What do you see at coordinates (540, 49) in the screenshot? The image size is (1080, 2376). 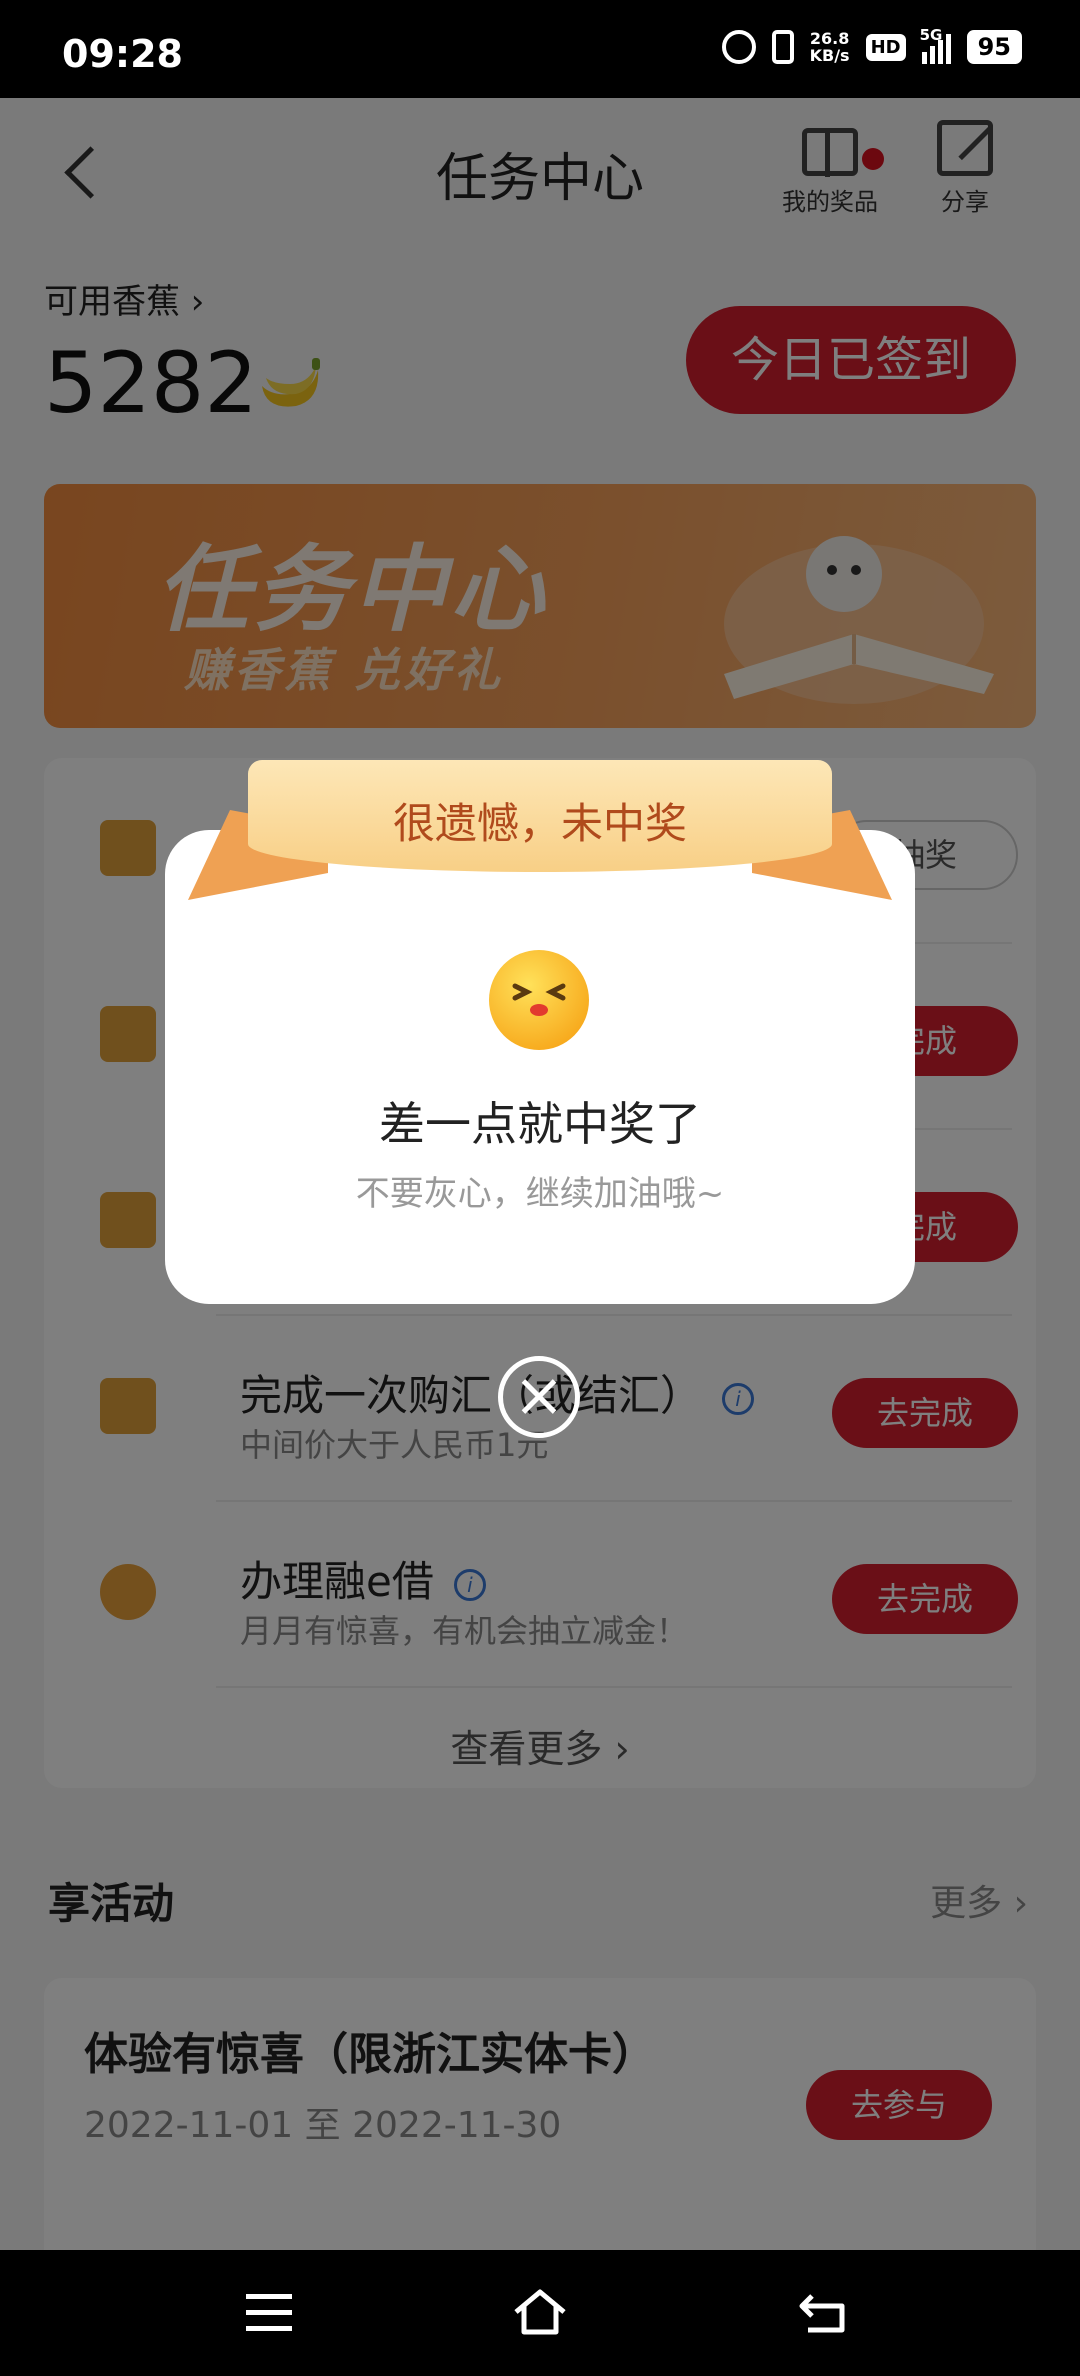 I see `status-bar: 09:28 26.8 KB/s HD 5G 95` at bounding box center [540, 49].